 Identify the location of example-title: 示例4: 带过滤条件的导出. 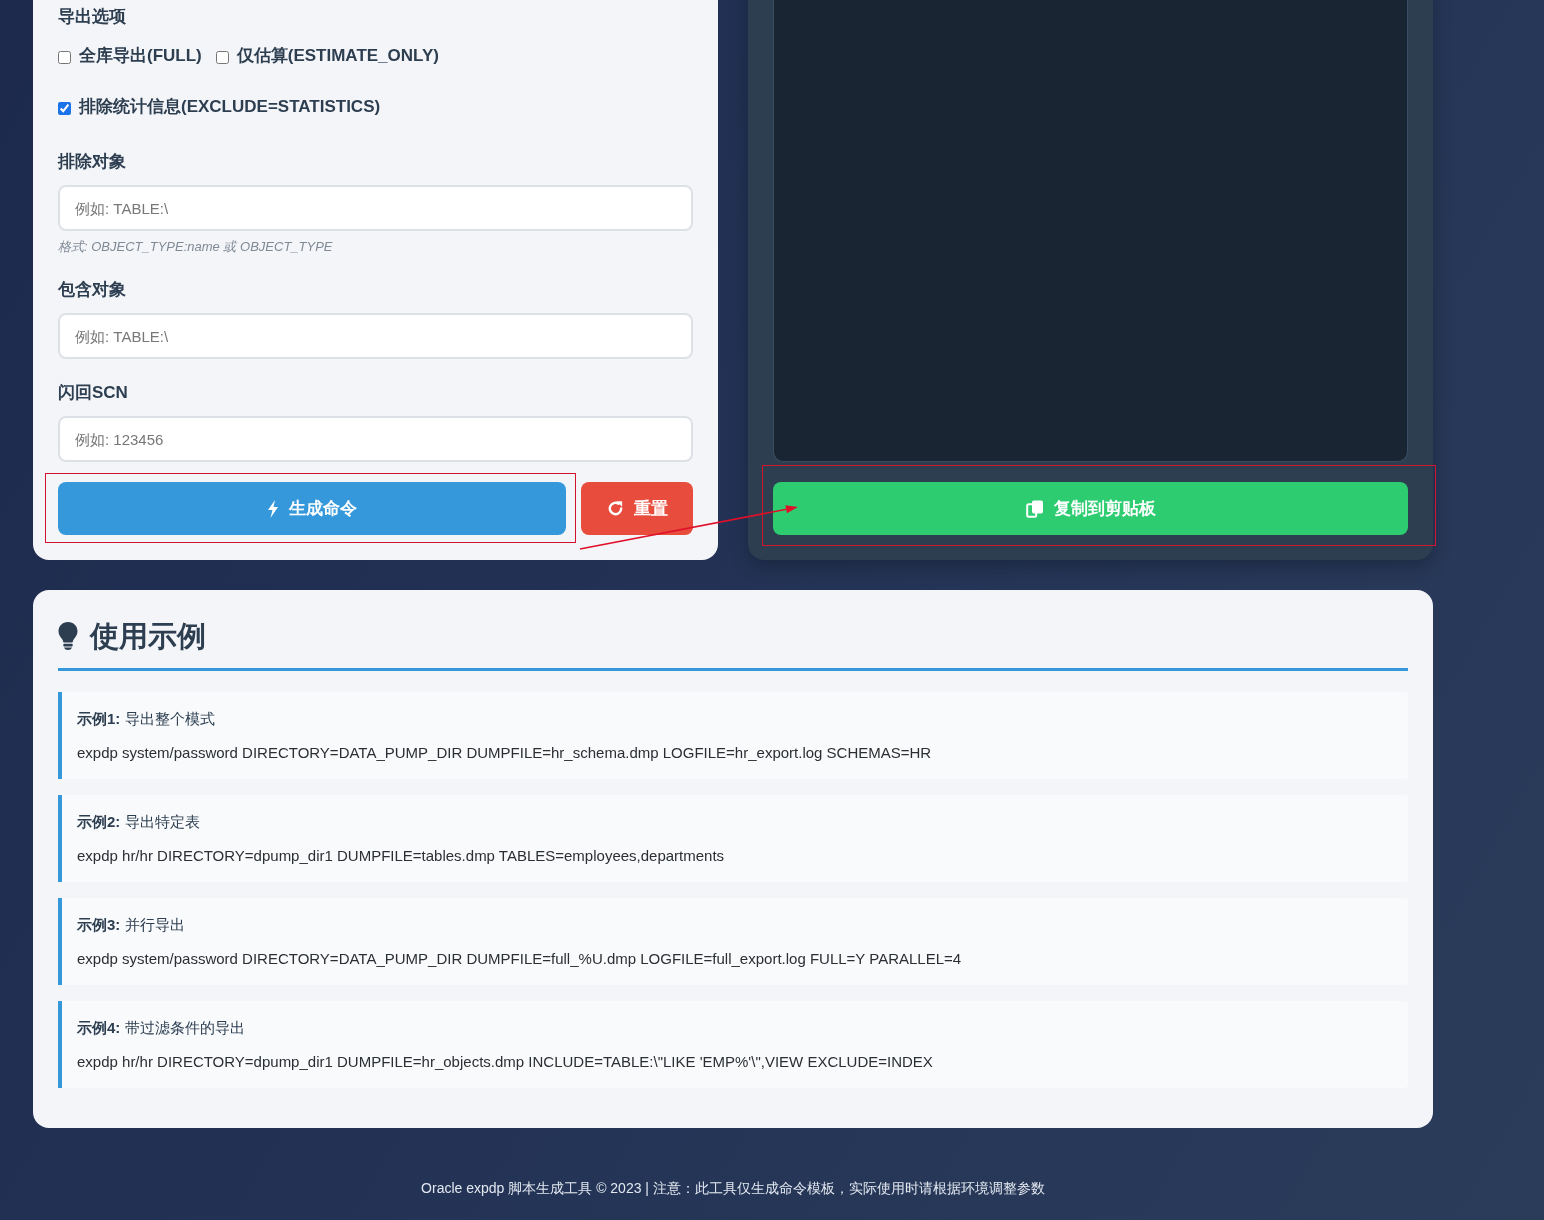
(161, 1028).